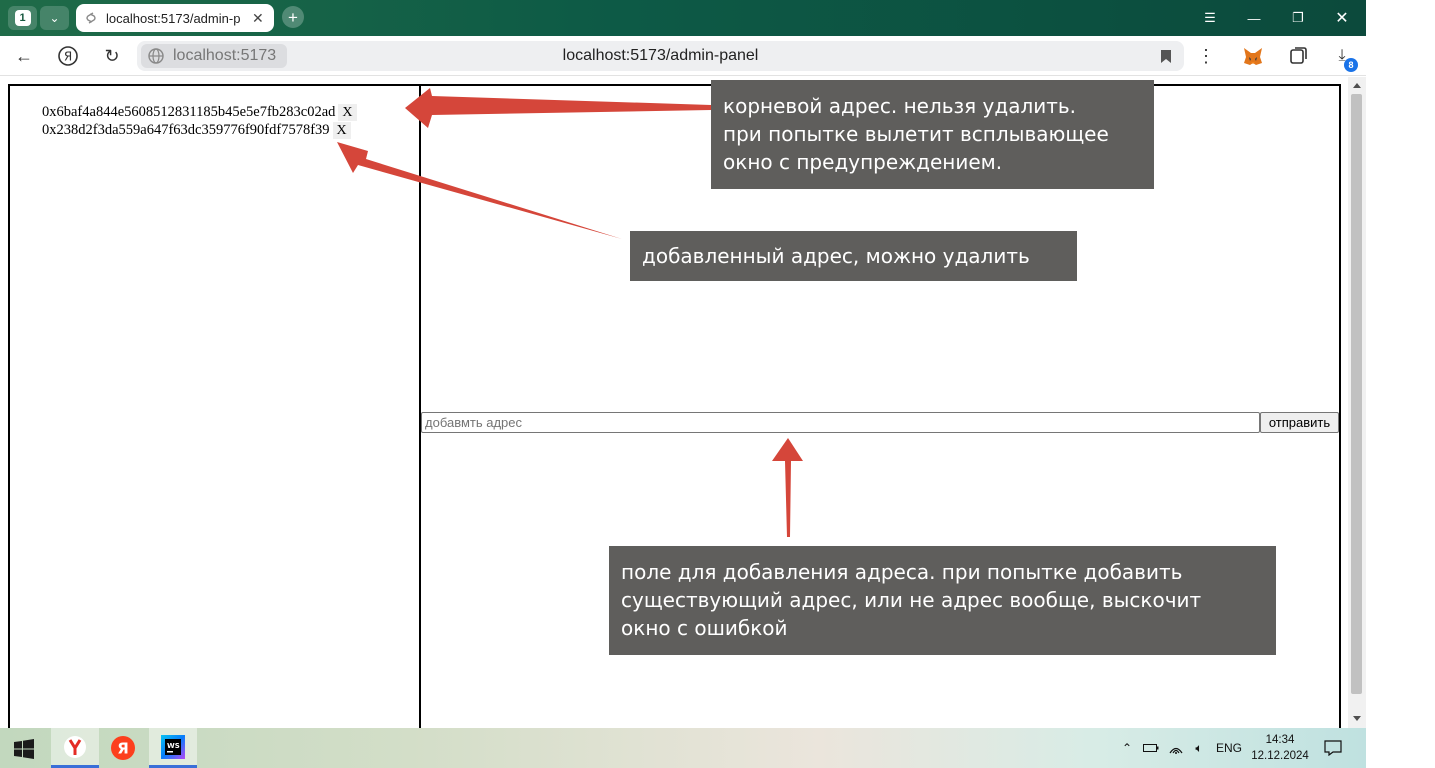 The width and height of the screenshot is (1435, 768). Describe the element at coordinates (840, 422) in the screenshot. I see `address-input` at that location.